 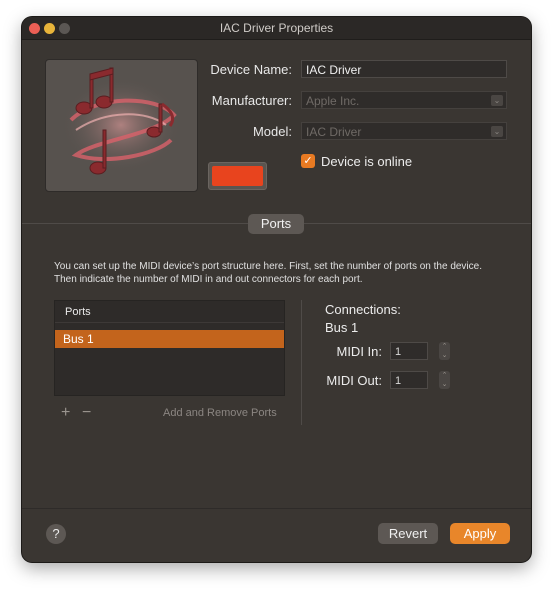 I want to click on manufacturer-popup: Apple Inc. ⌄, so click(x=404, y=100).